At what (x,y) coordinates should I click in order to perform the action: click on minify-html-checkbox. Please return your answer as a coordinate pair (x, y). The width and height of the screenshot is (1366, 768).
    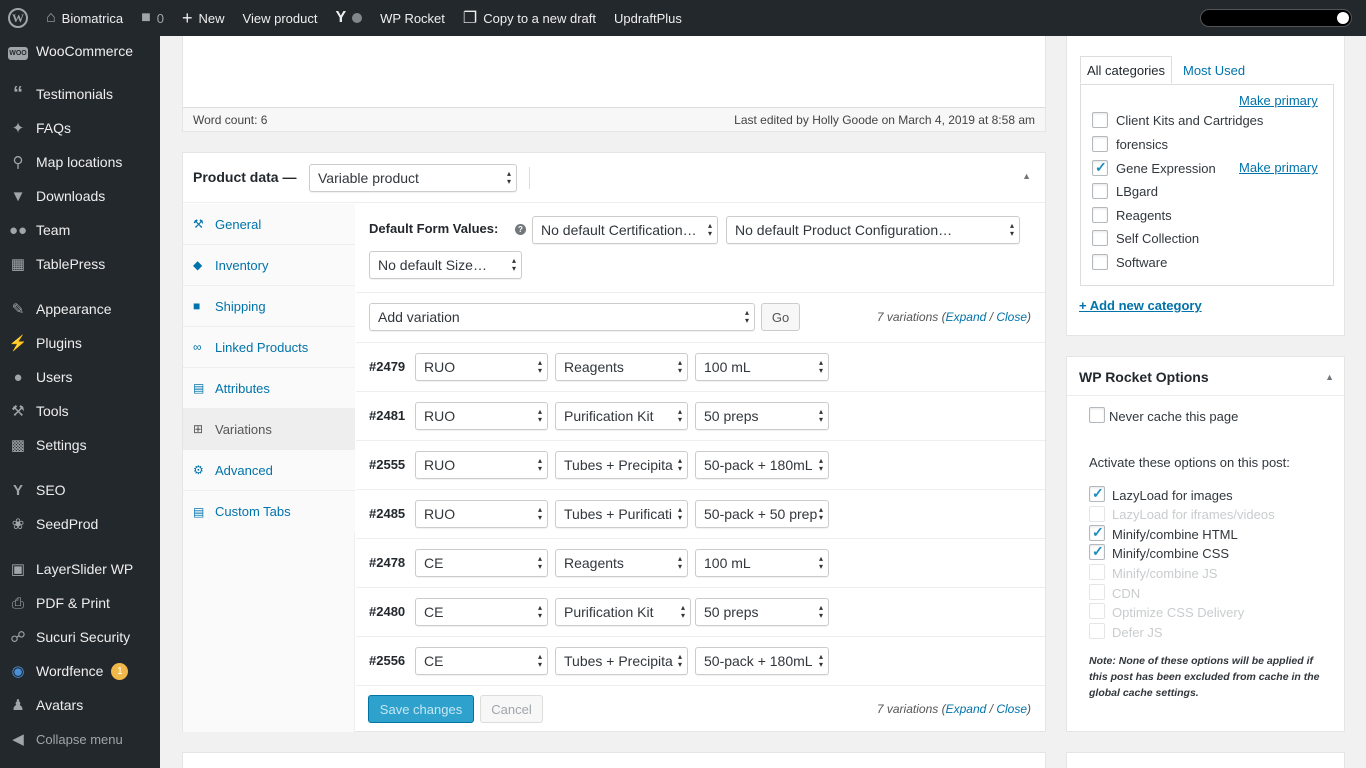
    Looking at the image, I should click on (1097, 532).